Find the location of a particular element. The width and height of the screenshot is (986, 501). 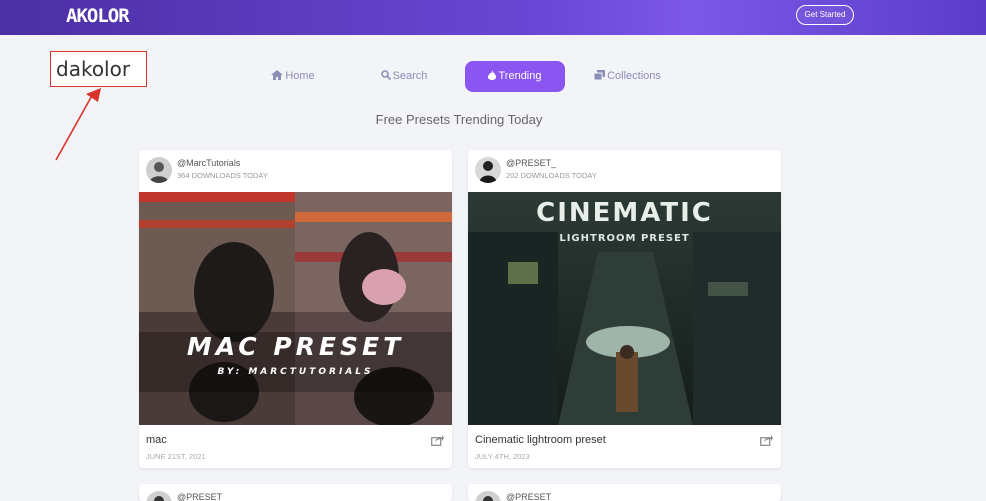

nav-home: Home is located at coordinates (293, 76).